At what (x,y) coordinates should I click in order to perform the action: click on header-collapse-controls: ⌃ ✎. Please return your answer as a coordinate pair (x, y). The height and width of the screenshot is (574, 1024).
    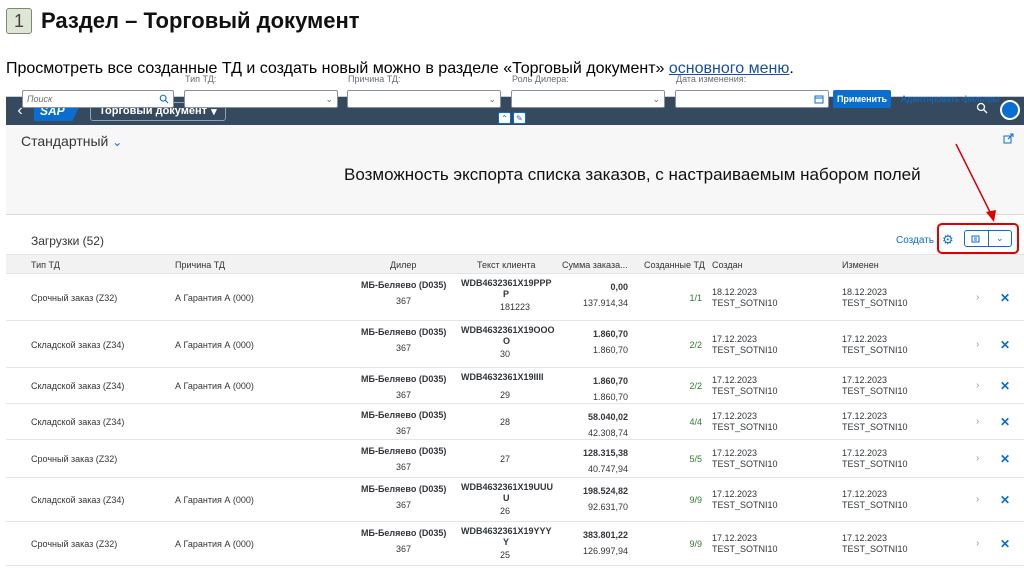
    Looking at the image, I should click on (512, 118).